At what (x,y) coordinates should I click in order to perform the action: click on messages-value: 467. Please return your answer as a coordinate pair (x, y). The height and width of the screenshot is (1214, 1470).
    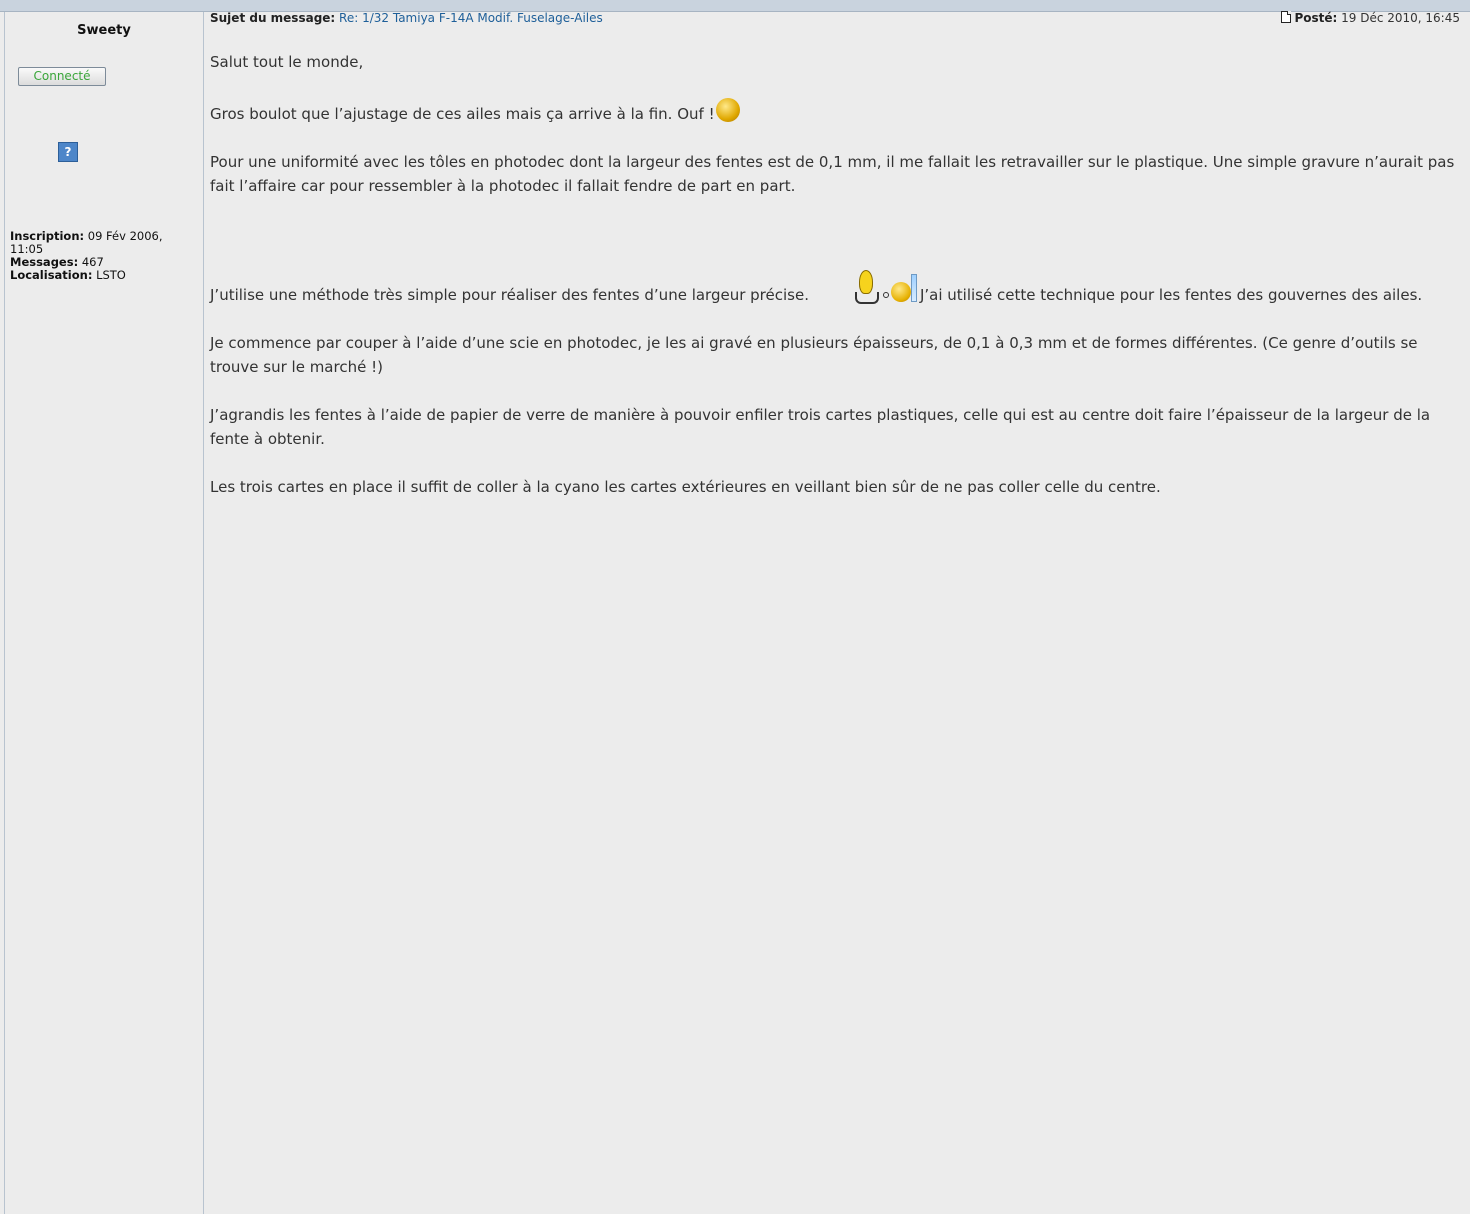
    Looking at the image, I should click on (92, 262).